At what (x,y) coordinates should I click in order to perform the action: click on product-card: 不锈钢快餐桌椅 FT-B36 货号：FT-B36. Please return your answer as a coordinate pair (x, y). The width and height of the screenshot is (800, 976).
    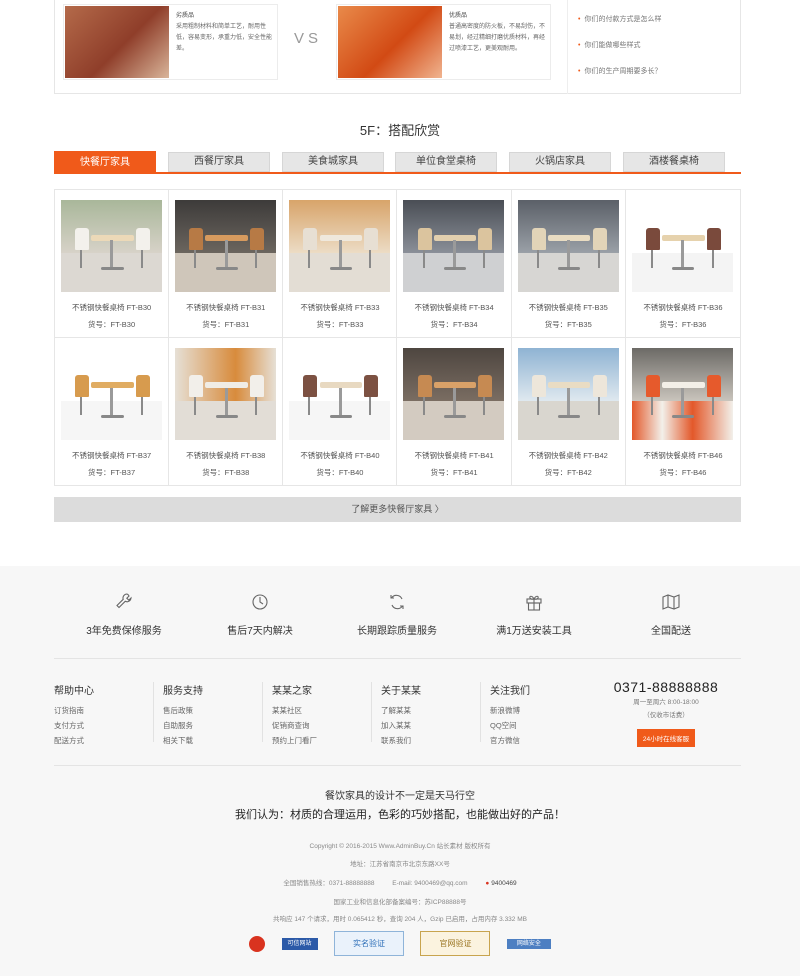
    Looking at the image, I should click on (682, 264).